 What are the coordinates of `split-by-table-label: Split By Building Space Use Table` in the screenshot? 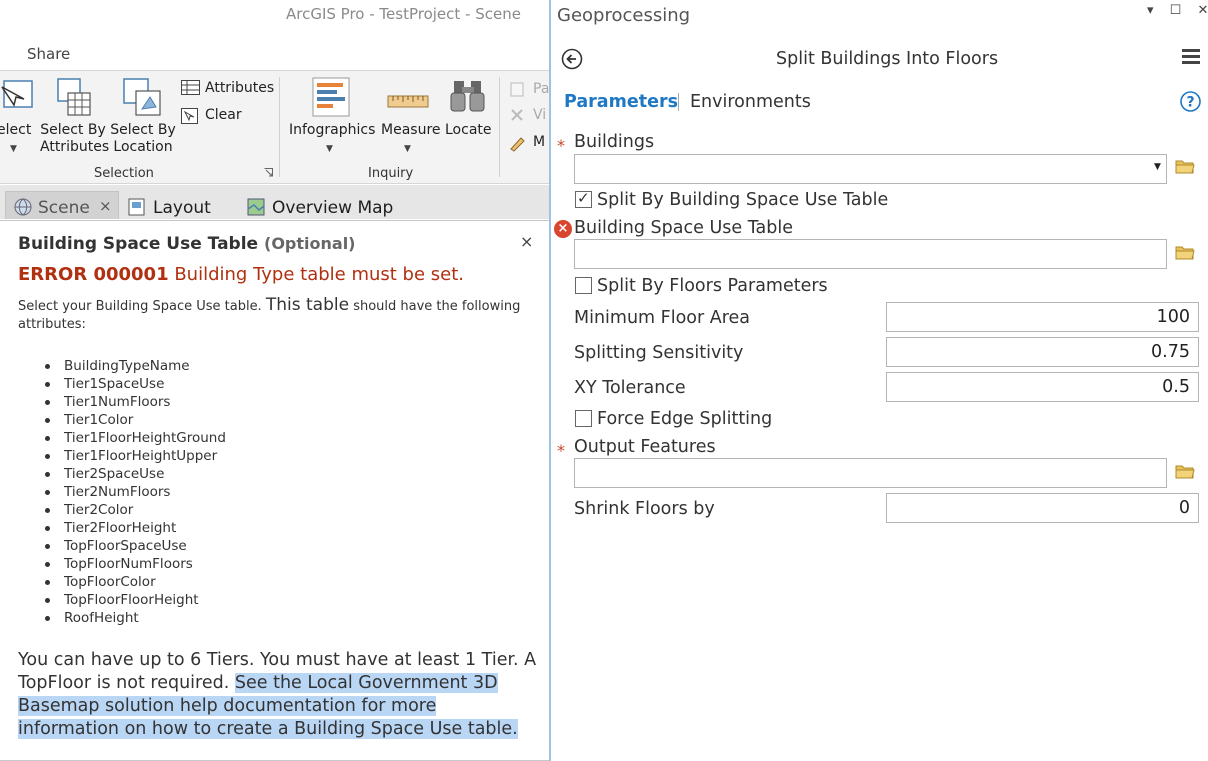 It's located at (742, 200).